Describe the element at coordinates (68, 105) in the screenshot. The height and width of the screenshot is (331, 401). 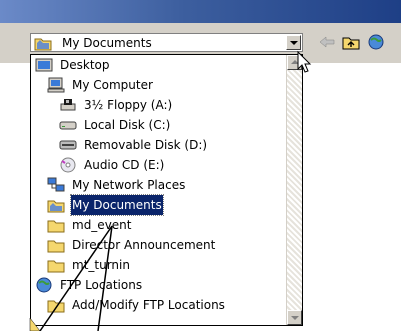
I see `floppy-icon` at that location.